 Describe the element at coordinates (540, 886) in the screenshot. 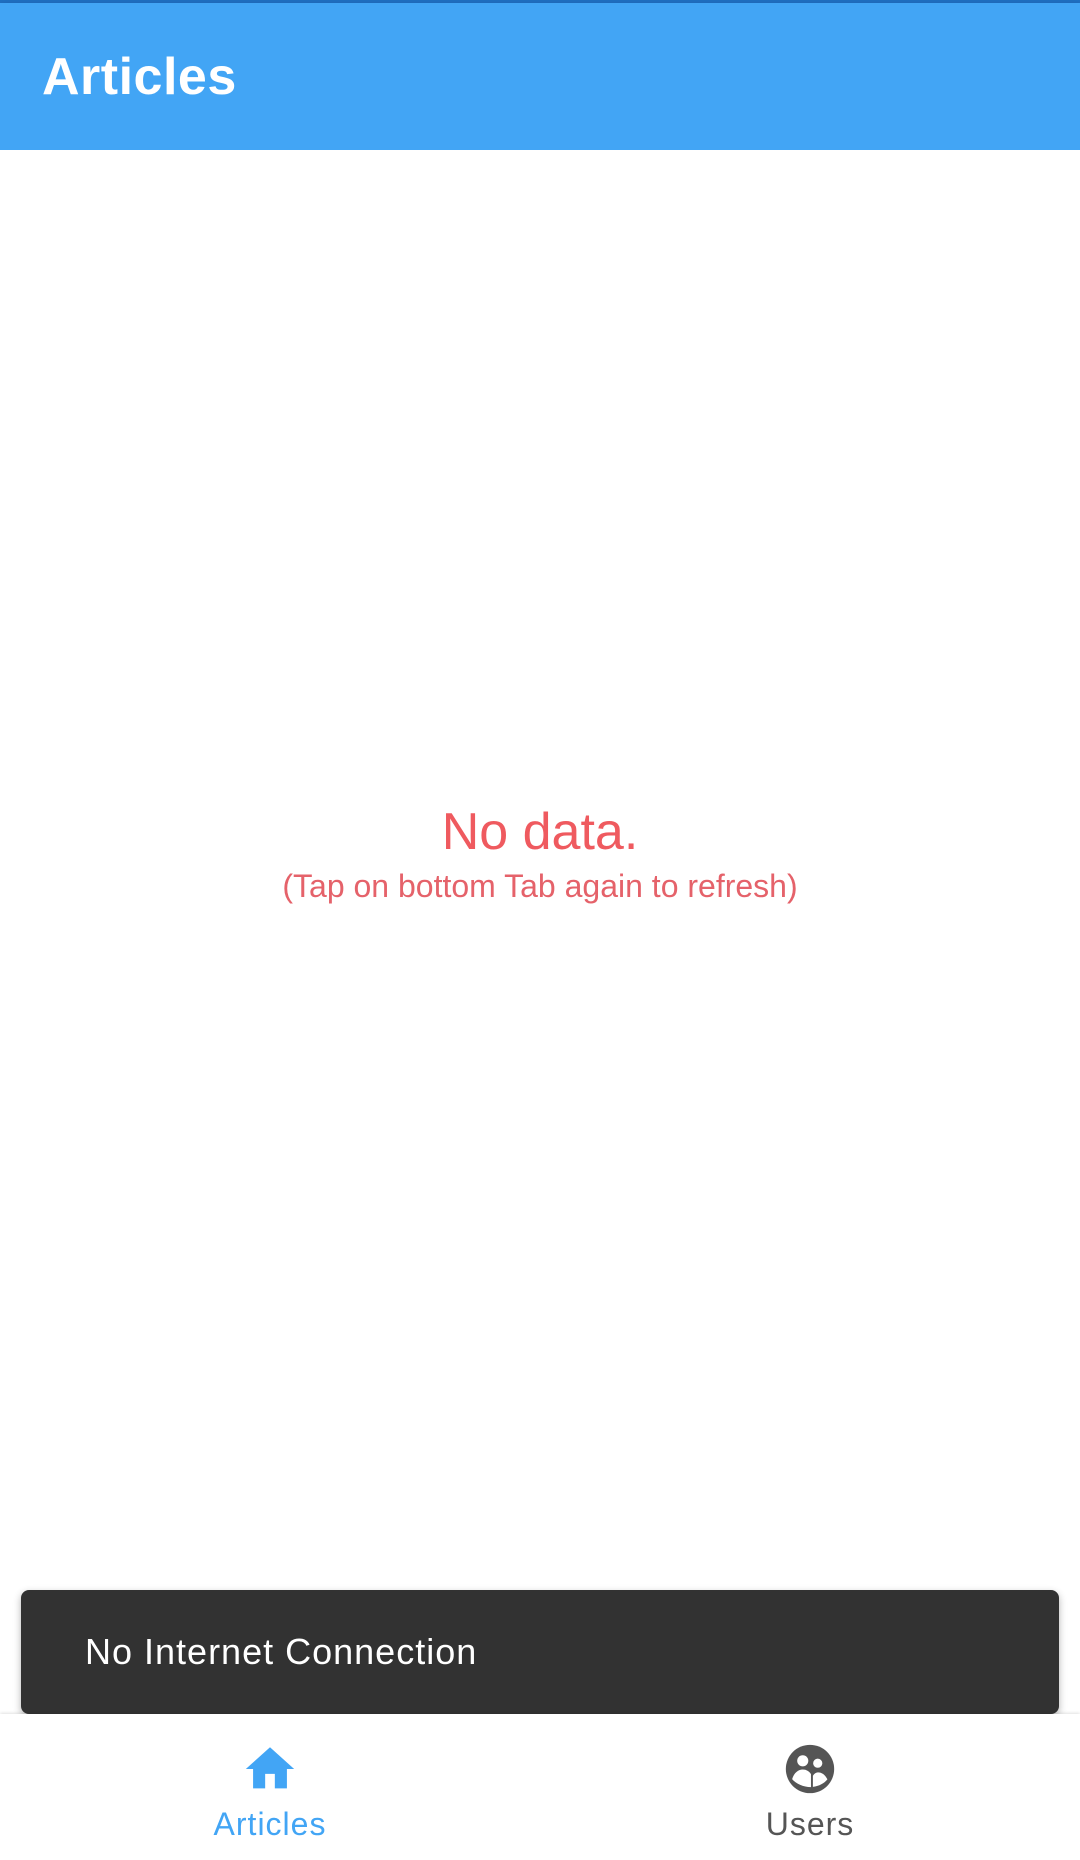

I see `empty-state-subtitle: (Tap on bottom Tab again to refresh)` at that location.